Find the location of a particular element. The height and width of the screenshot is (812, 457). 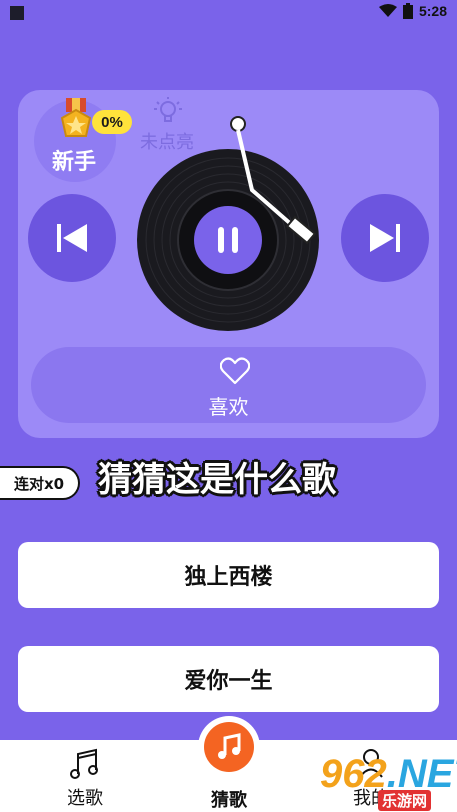

watermark-logo: 962.NET 乐游网 is located at coordinates (388, 782).